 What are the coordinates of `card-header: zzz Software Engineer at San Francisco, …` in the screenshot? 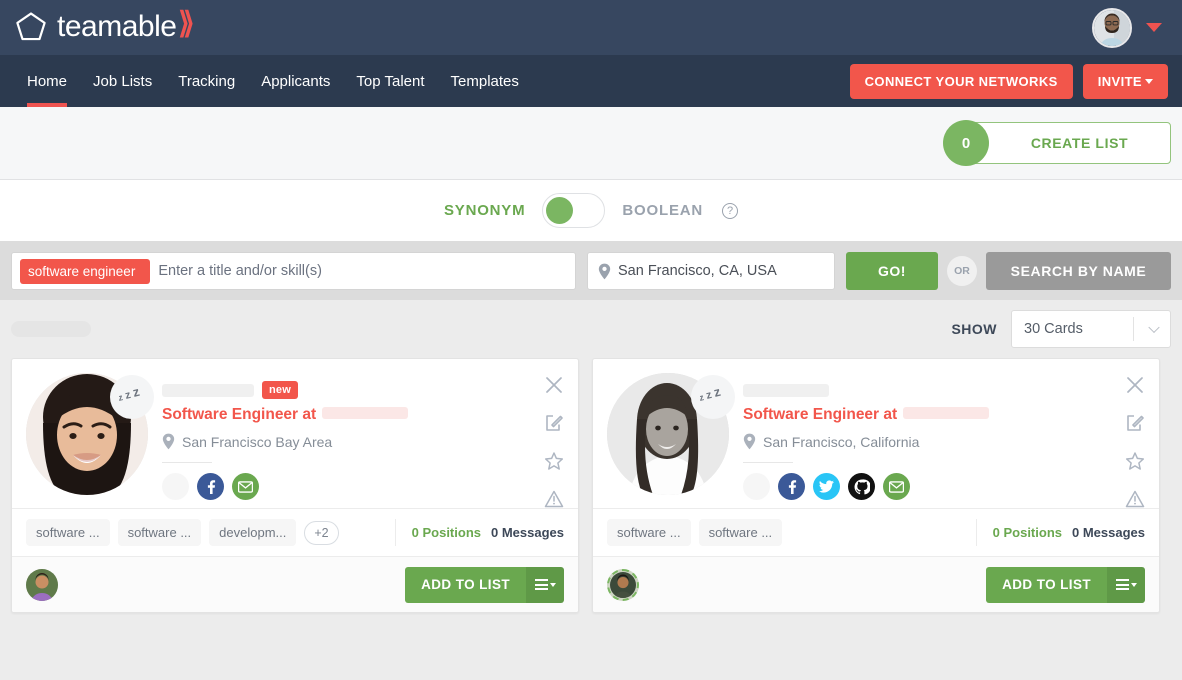 It's located at (876, 433).